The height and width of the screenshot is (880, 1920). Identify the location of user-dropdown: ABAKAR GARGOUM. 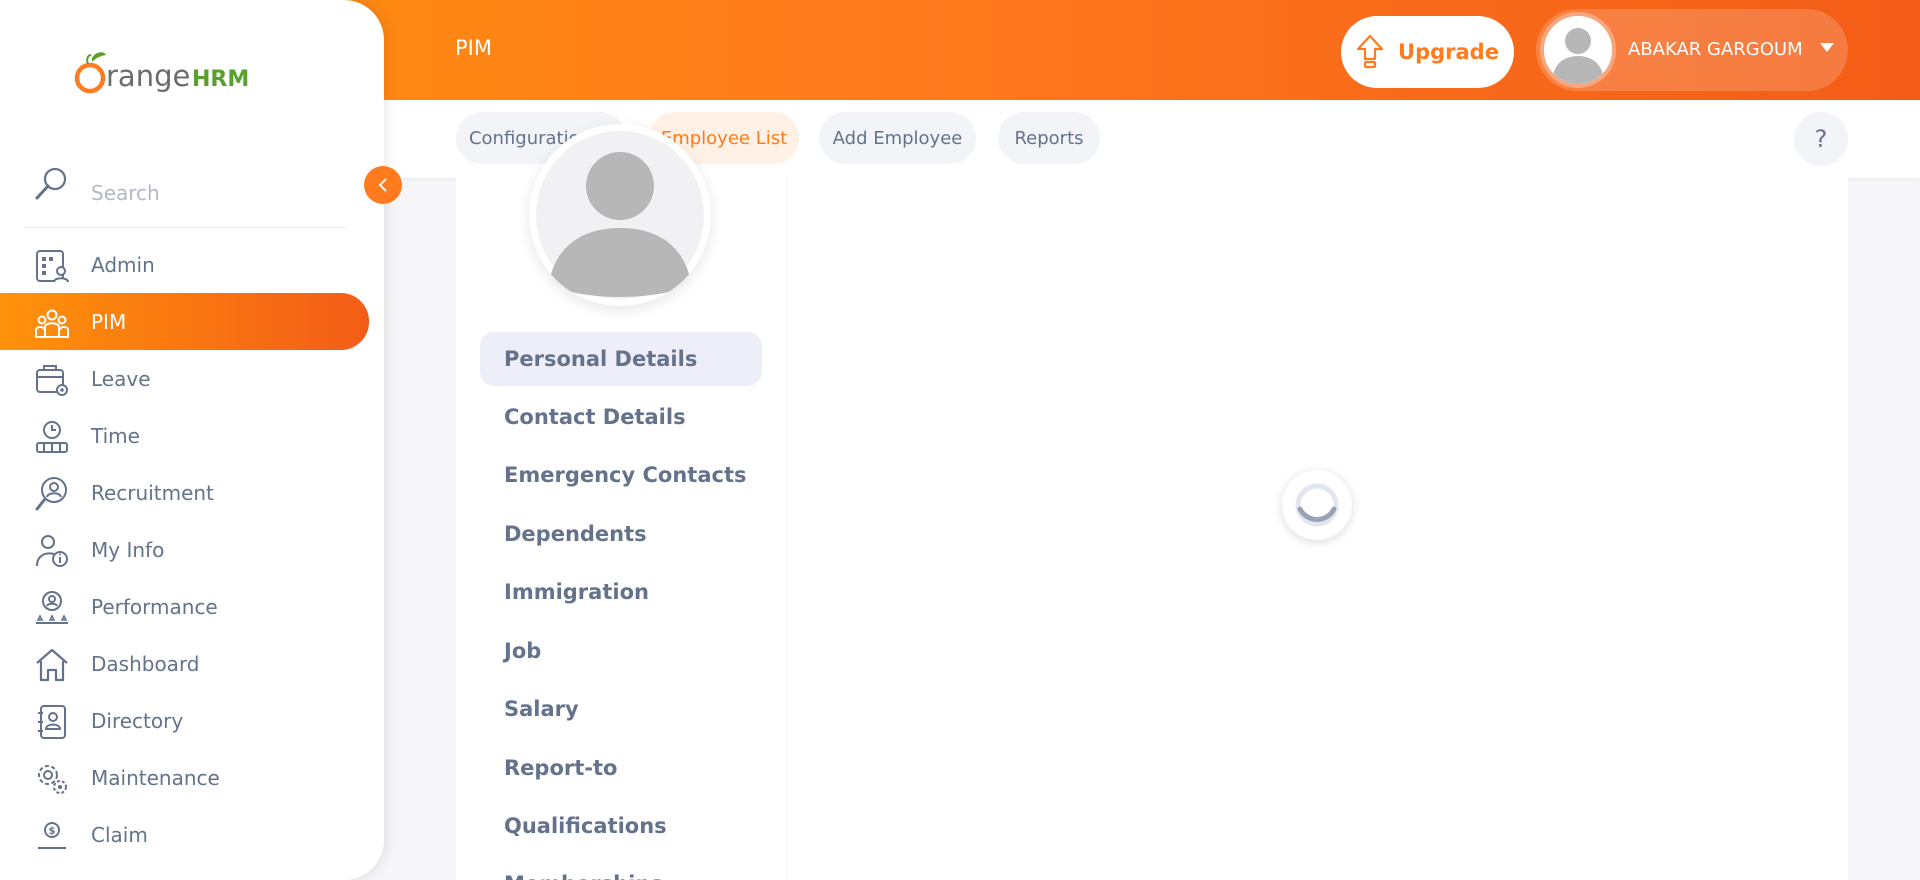
(1692, 50).